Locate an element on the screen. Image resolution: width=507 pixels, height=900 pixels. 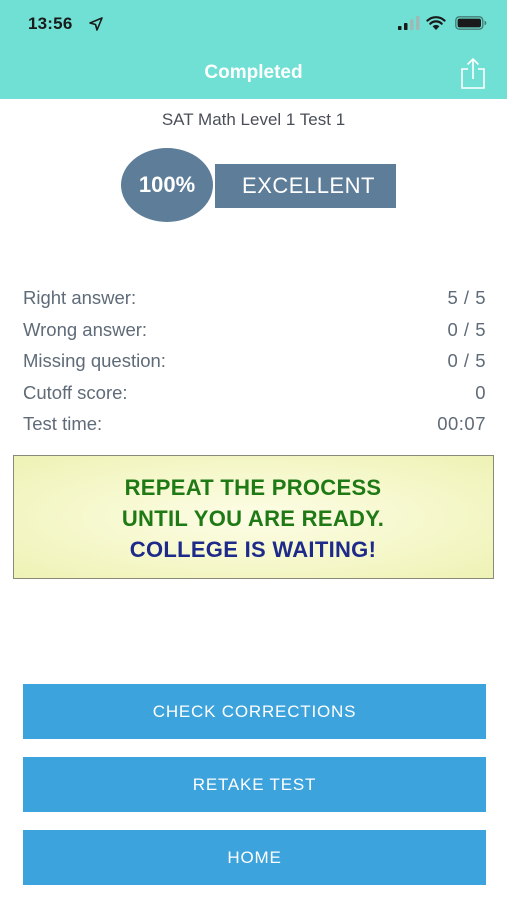
score-rating-banner: EXCELLENT is located at coordinates (305, 186).